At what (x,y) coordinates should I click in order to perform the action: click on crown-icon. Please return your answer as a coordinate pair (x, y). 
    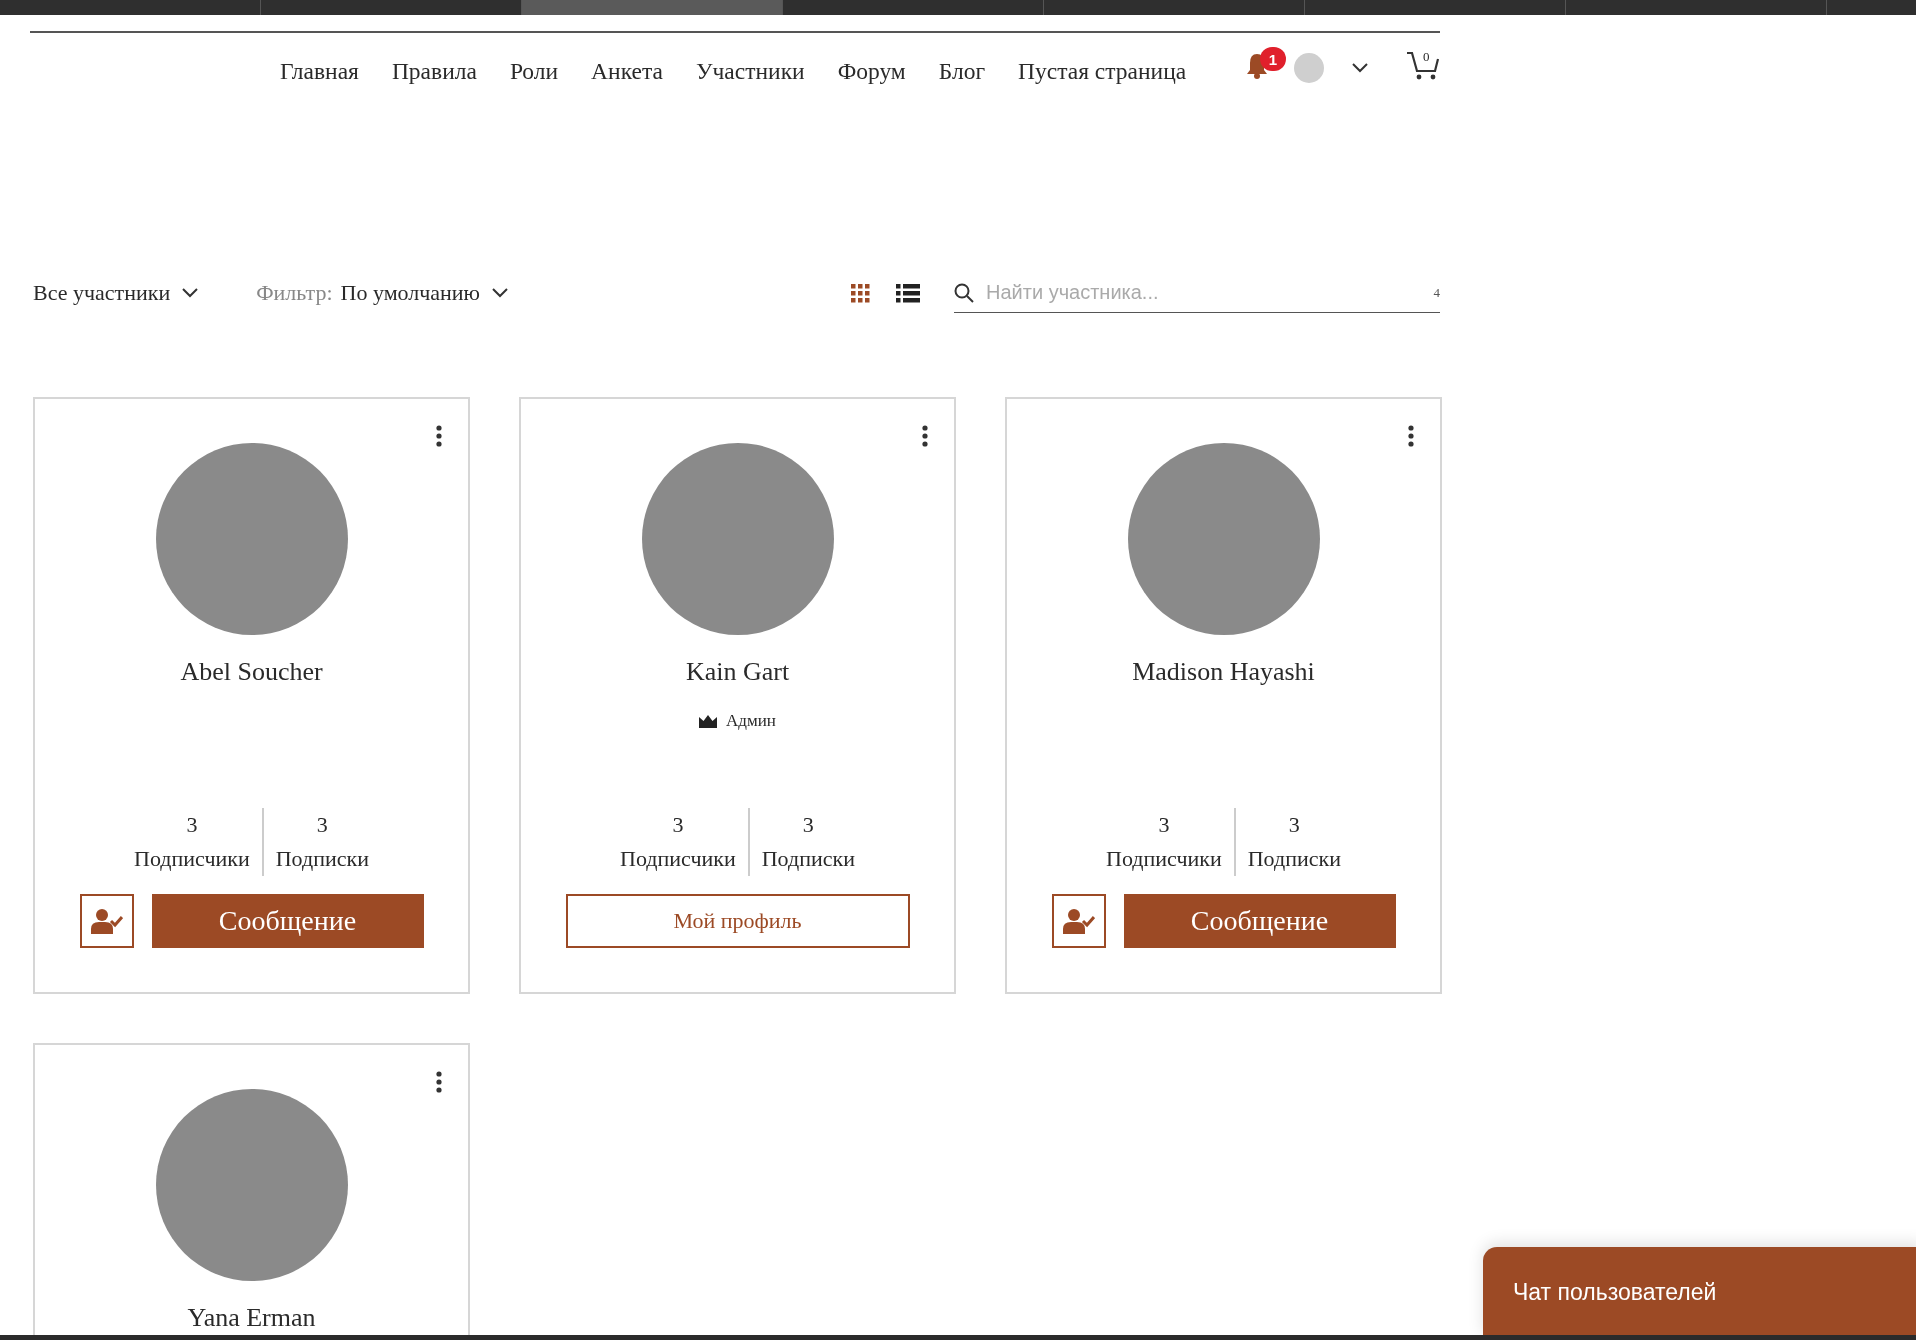
    Looking at the image, I should click on (708, 721).